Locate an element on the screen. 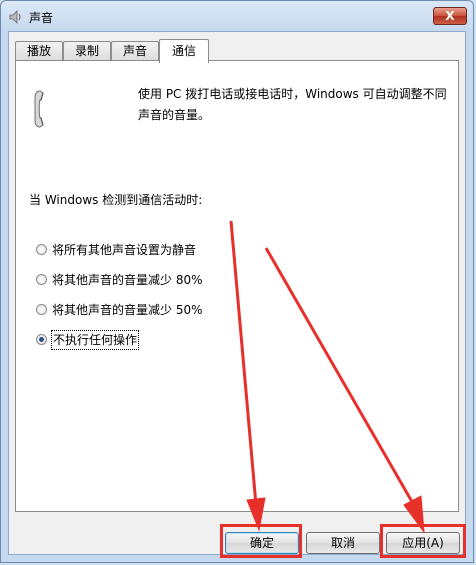 This screenshot has width=476, height=565. tab-communications: 通信 is located at coordinates (184, 51).